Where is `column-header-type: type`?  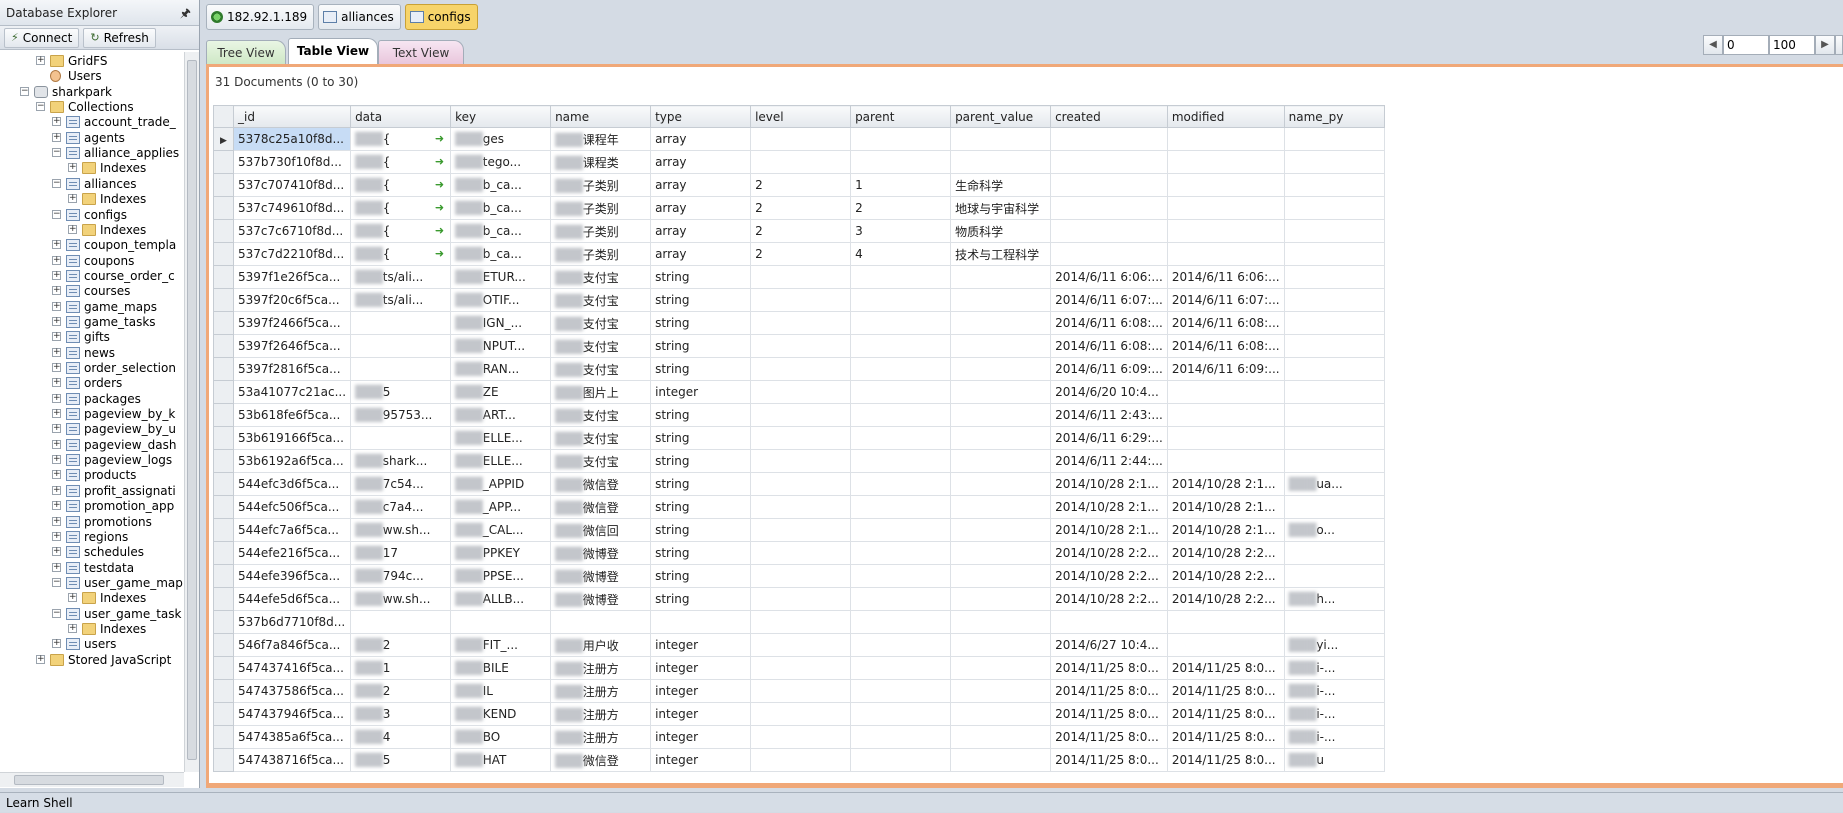 column-header-type: type is located at coordinates (701, 116).